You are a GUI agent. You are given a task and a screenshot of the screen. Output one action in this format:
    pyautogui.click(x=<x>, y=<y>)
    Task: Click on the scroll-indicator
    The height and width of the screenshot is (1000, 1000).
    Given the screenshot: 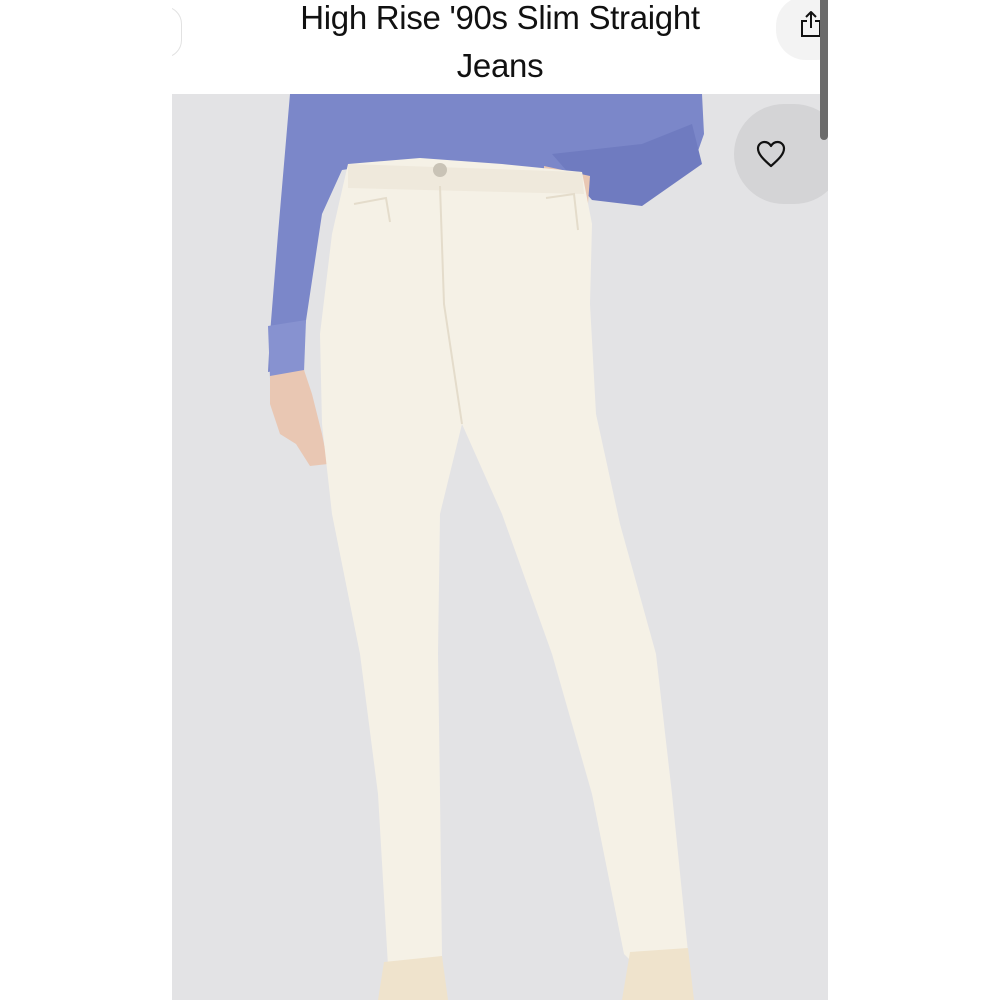 What is the action you would take?
    pyautogui.click(x=824, y=70)
    